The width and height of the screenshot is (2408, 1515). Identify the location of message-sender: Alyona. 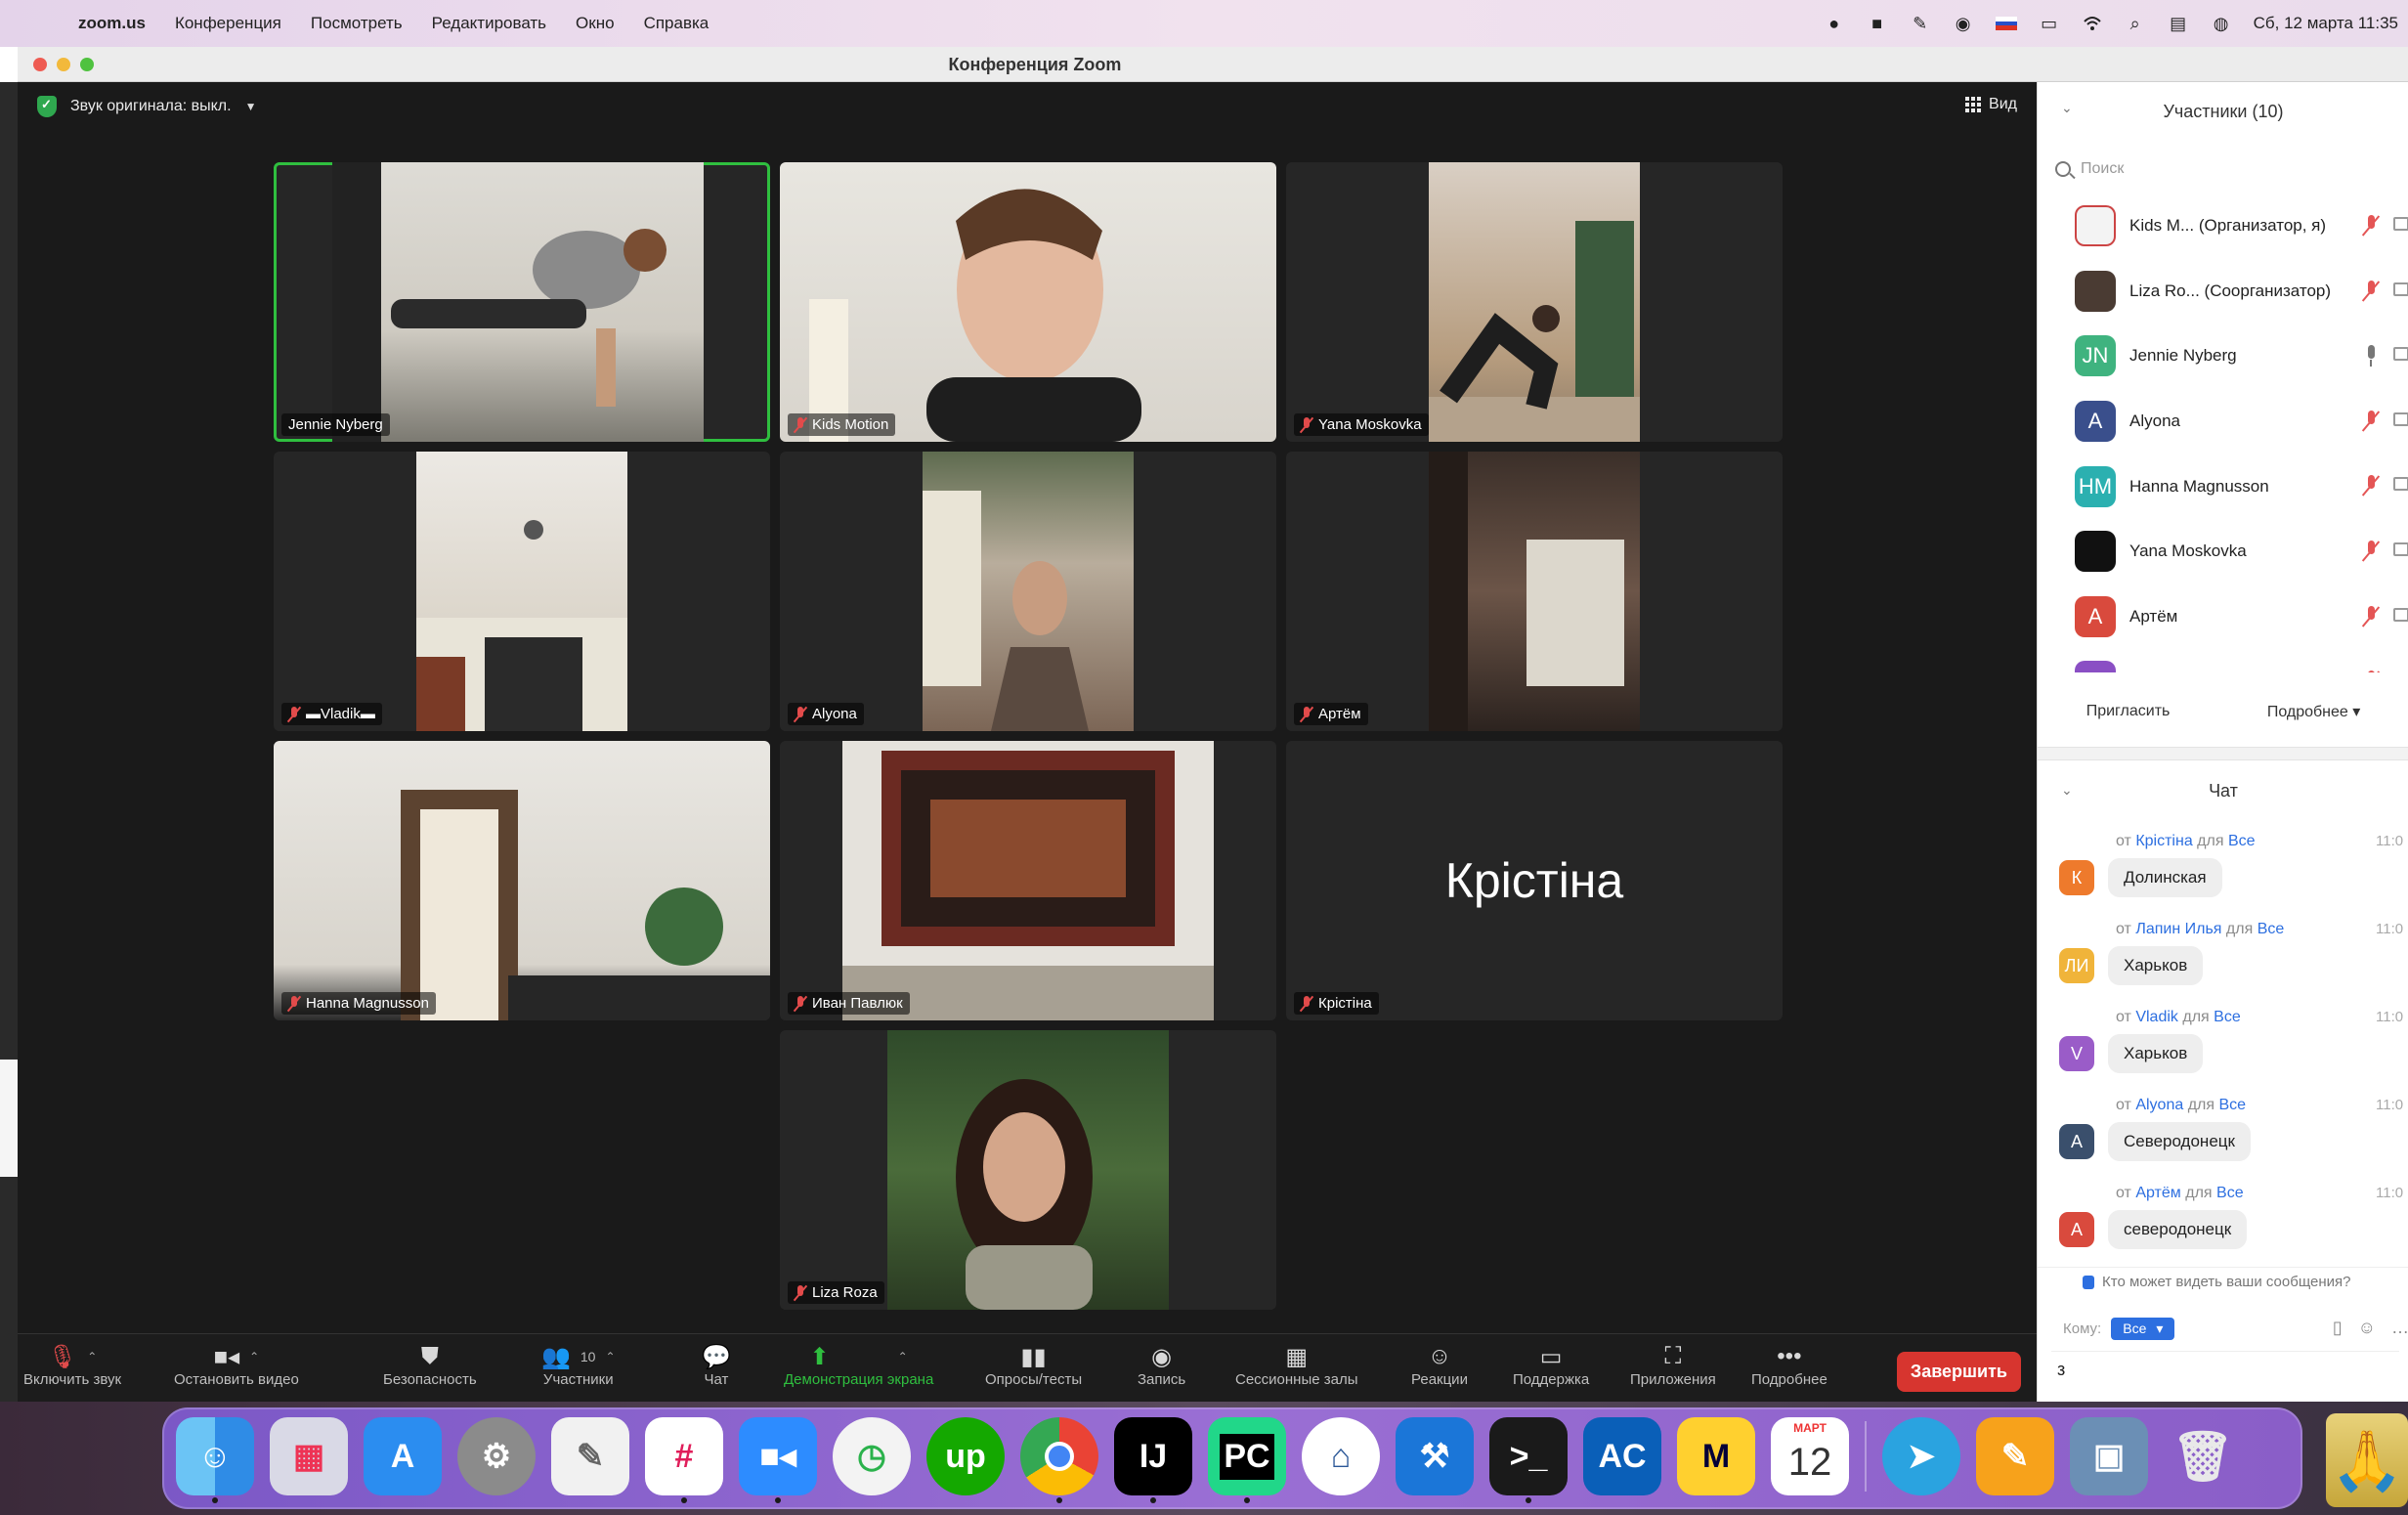
(2159, 1105).